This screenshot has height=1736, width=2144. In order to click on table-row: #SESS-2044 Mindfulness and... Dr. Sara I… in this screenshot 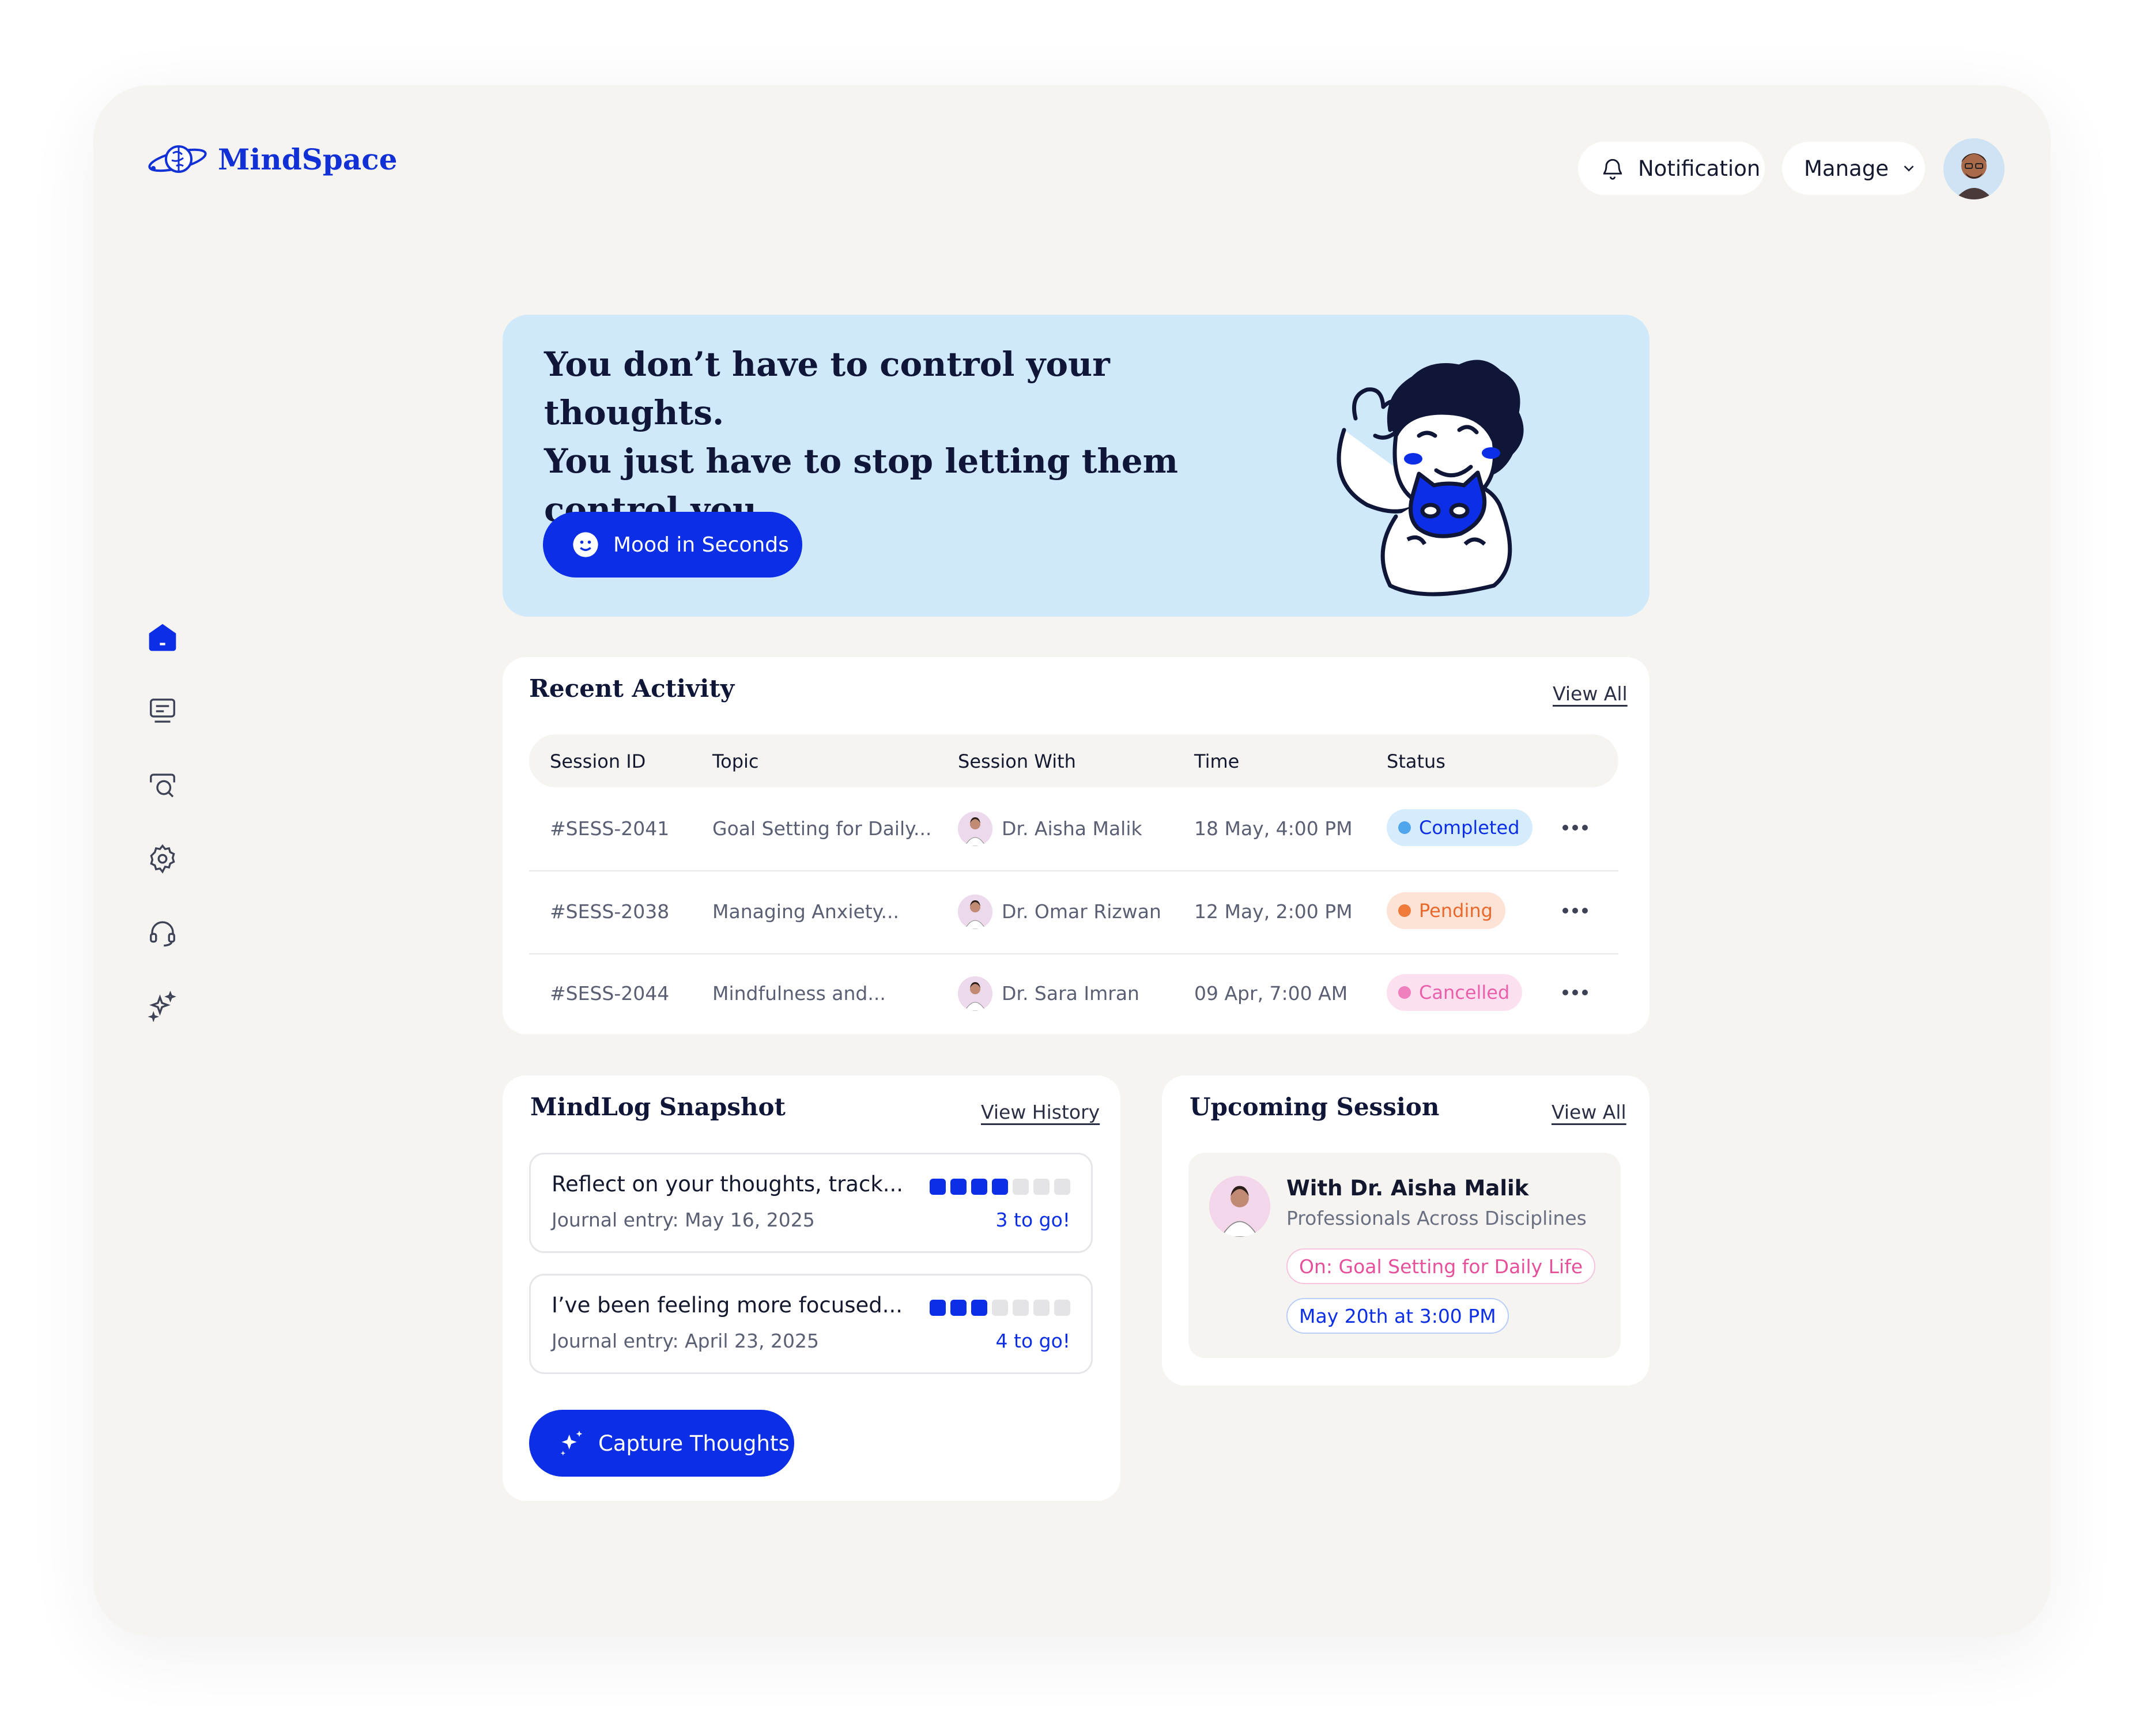, I will do `click(1073, 994)`.